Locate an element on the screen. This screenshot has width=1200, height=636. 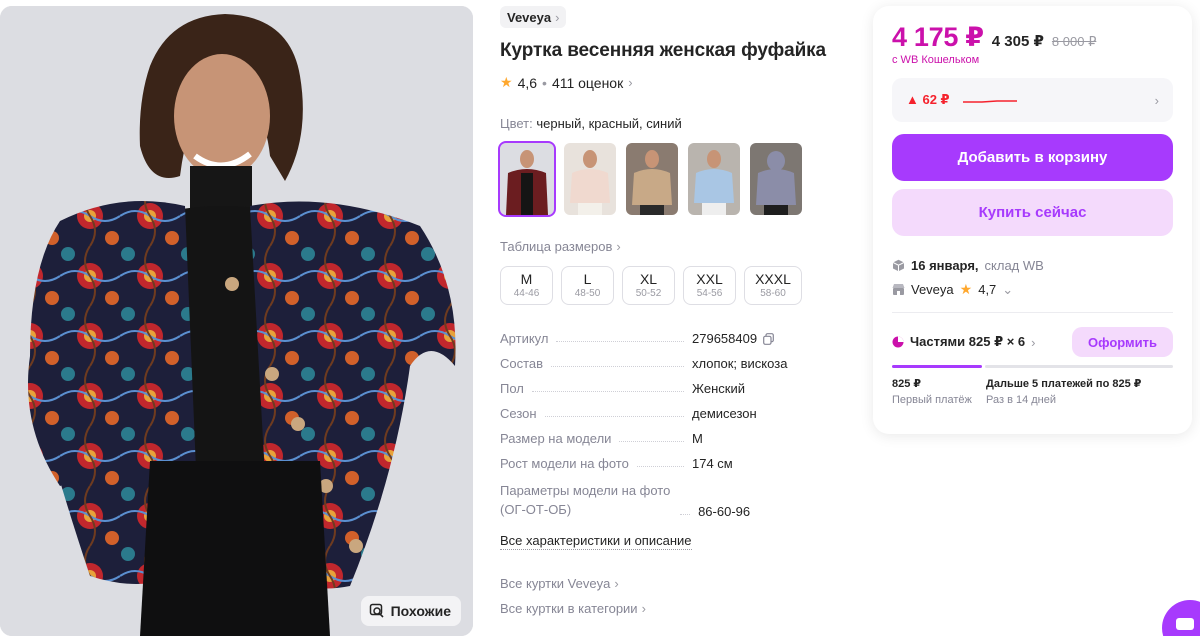
similar-search-icon is located at coordinates (376, 610).